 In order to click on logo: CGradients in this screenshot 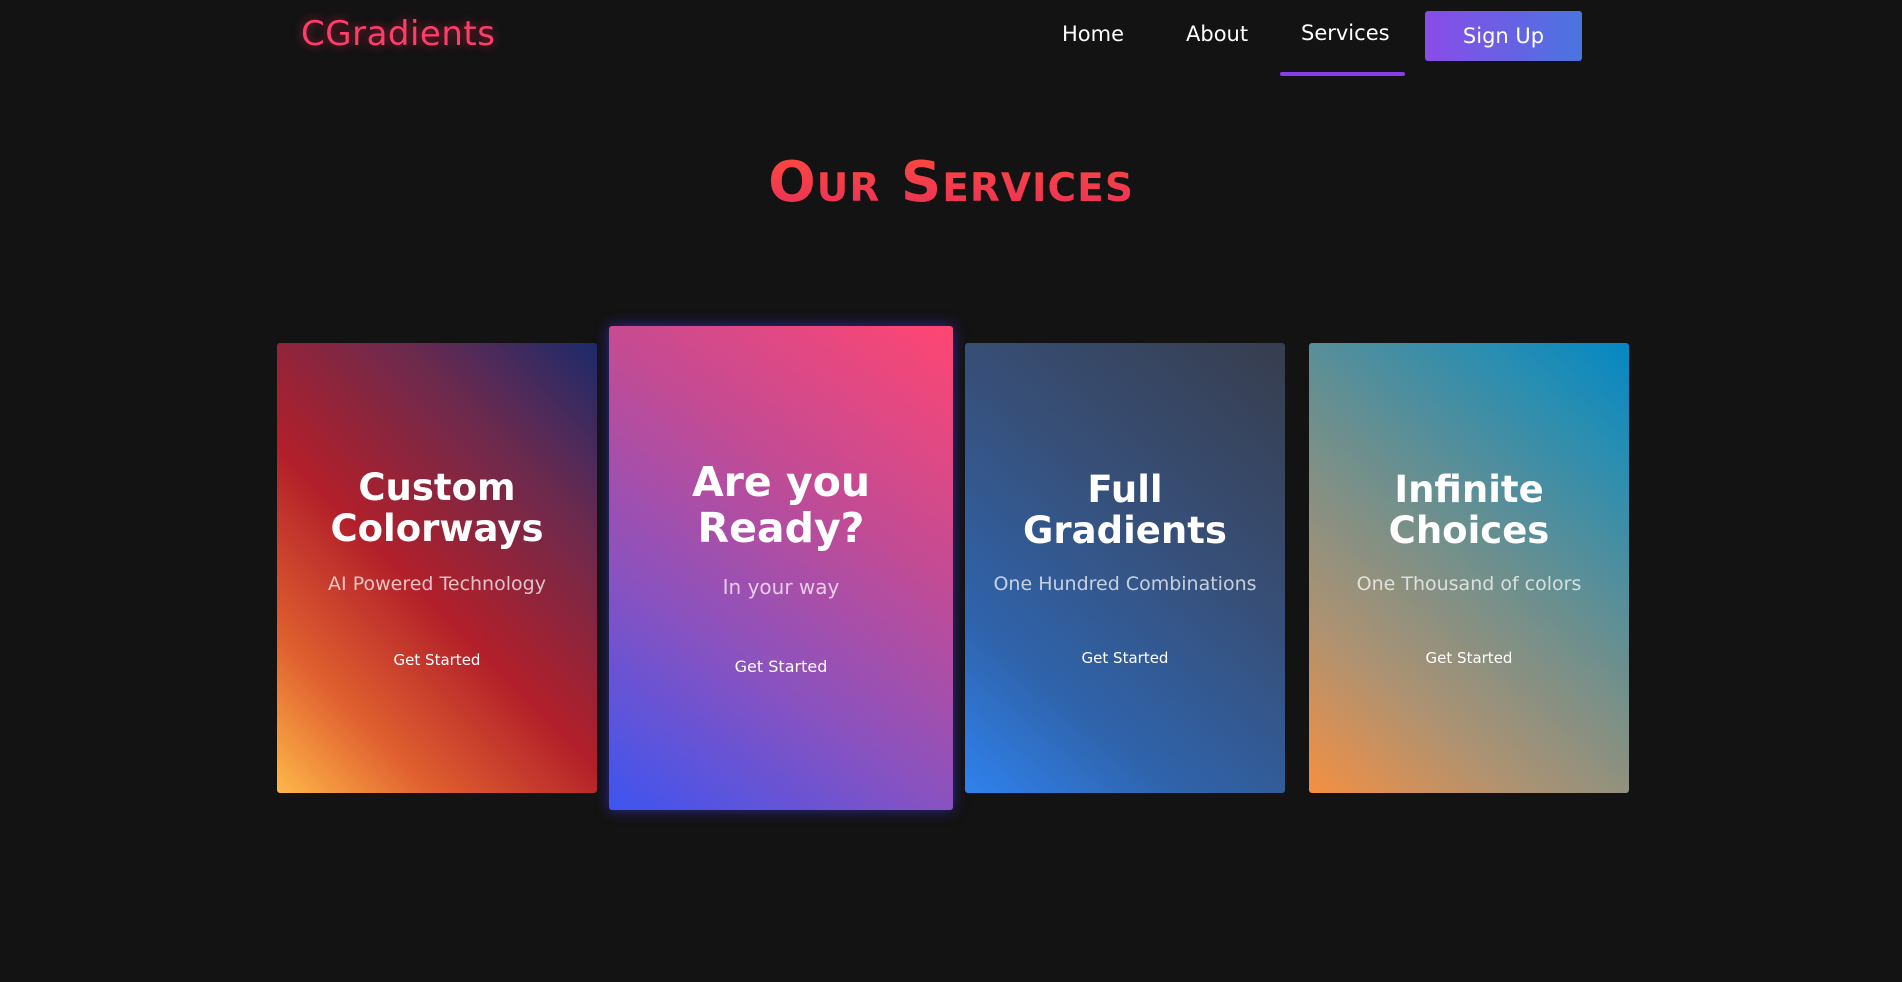, I will do `click(398, 34)`.